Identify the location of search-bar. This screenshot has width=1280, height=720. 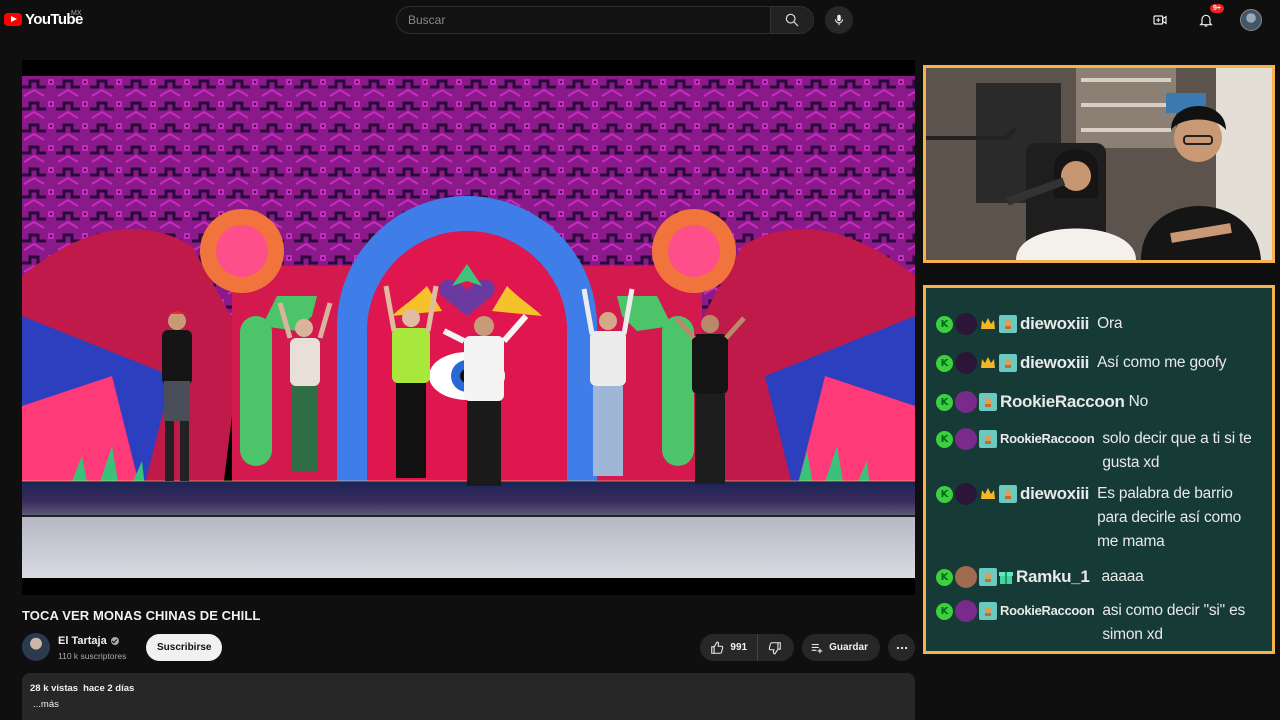
(624, 20).